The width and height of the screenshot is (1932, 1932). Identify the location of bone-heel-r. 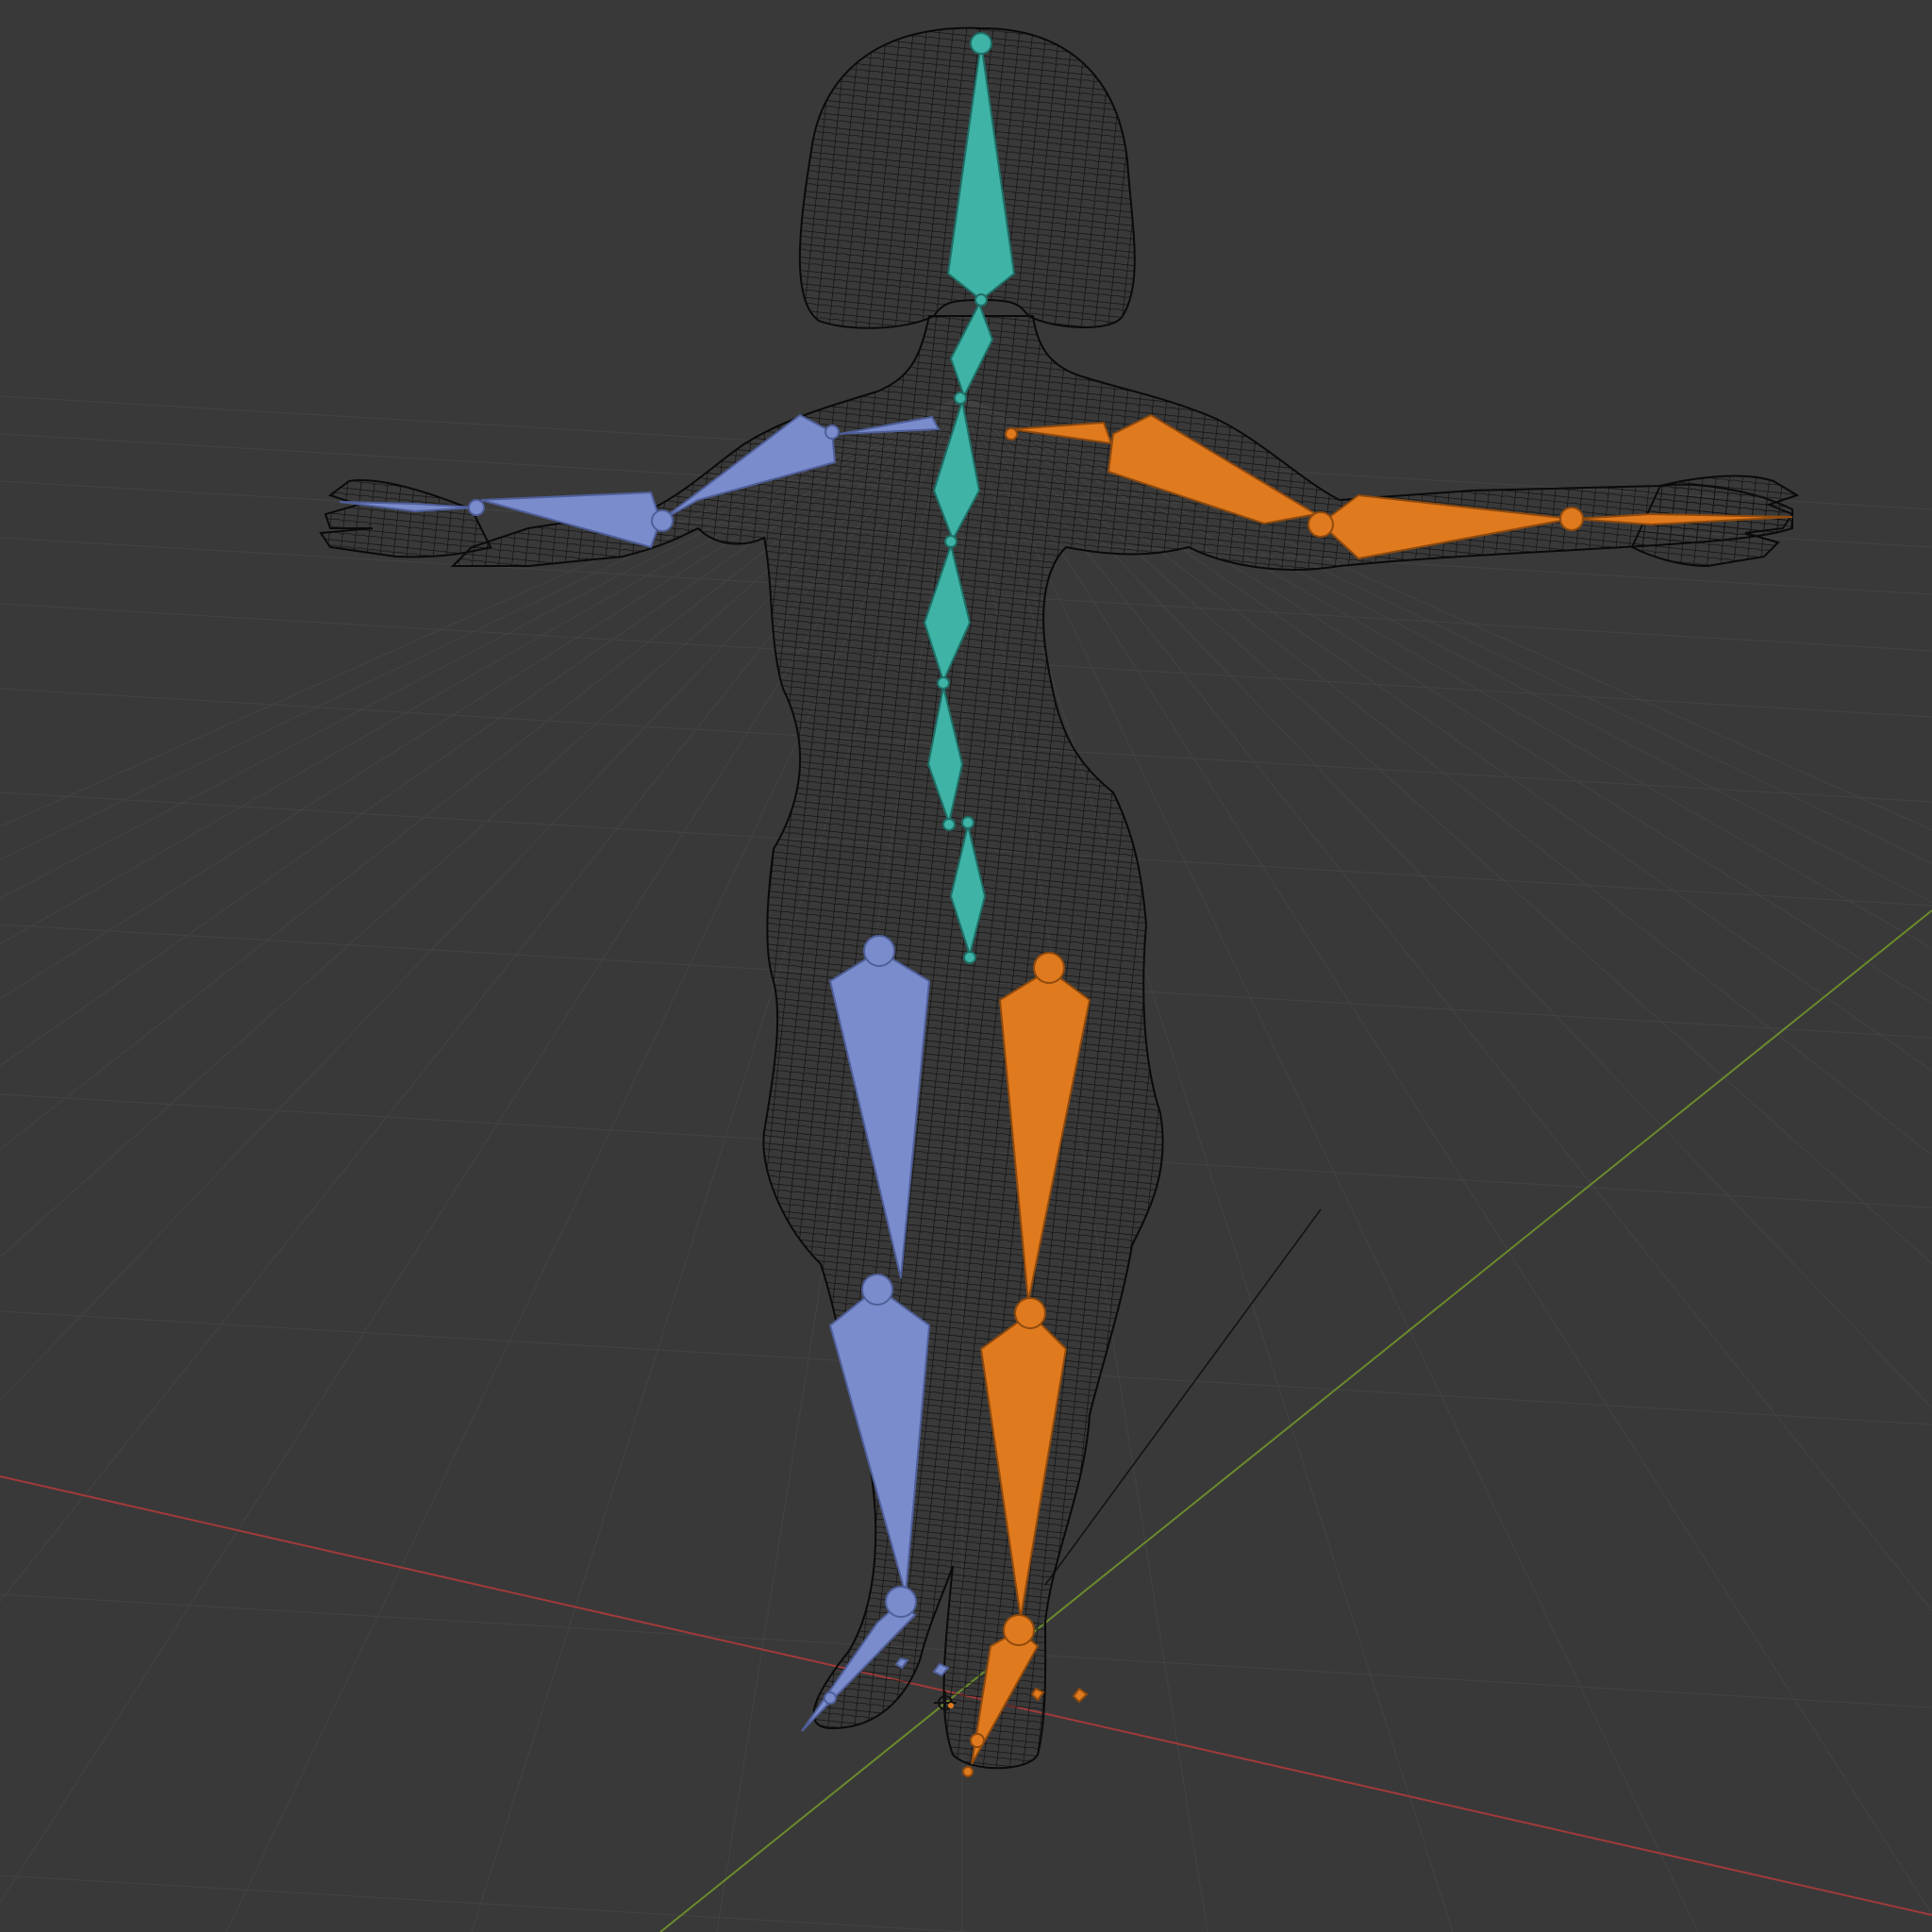
(1081, 1696).